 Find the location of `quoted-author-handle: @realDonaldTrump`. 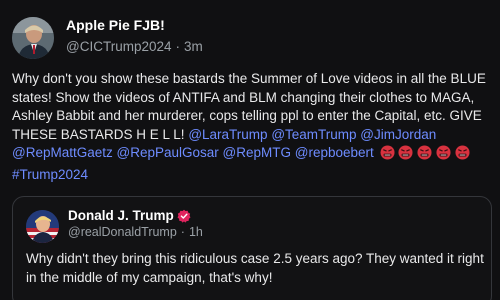

quoted-author-handle: @realDonaldTrump is located at coordinates (122, 232).